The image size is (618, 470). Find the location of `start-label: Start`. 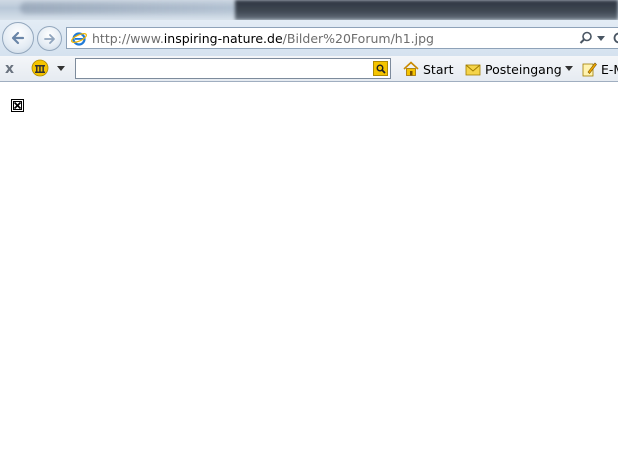

start-label: Start is located at coordinates (438, 69).